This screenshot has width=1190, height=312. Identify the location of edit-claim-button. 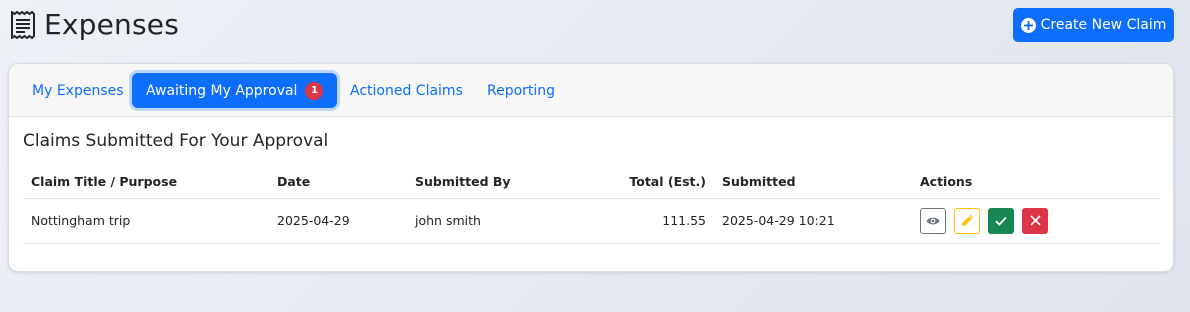
(967, 220).